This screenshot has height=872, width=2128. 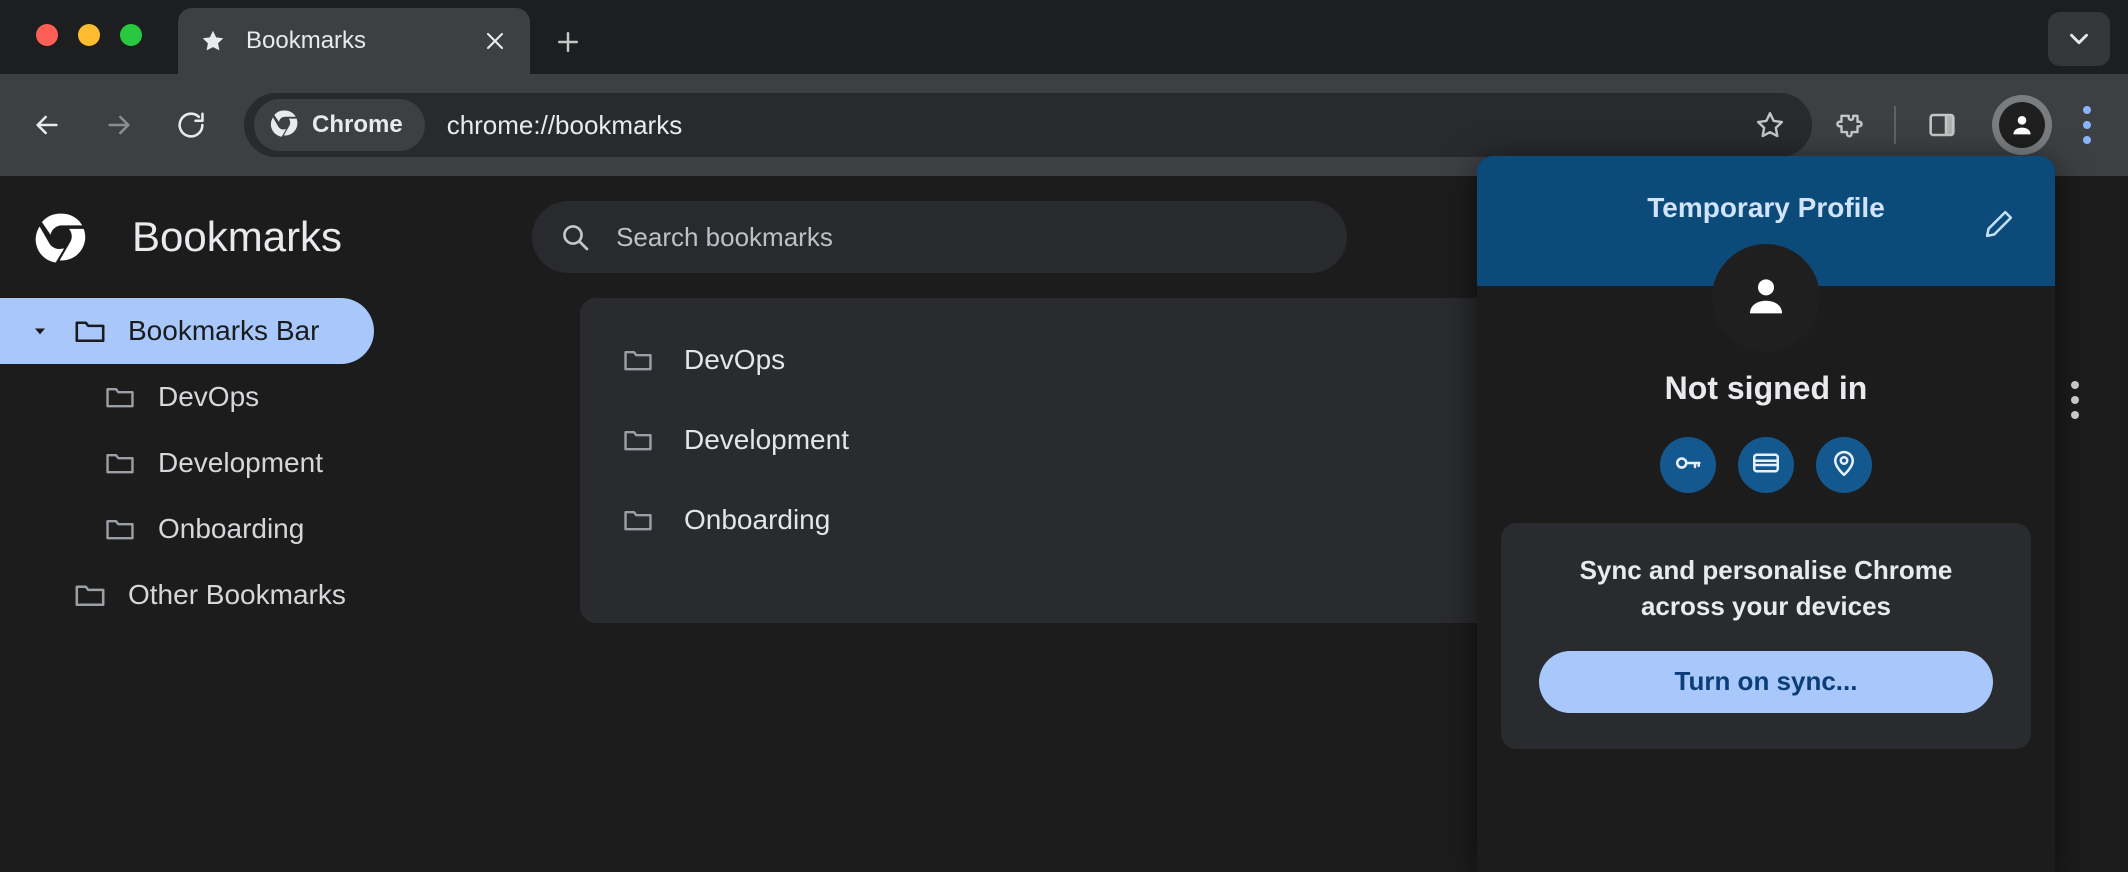 I want to click on toolbar-actions, so click(x=1970, y=125).